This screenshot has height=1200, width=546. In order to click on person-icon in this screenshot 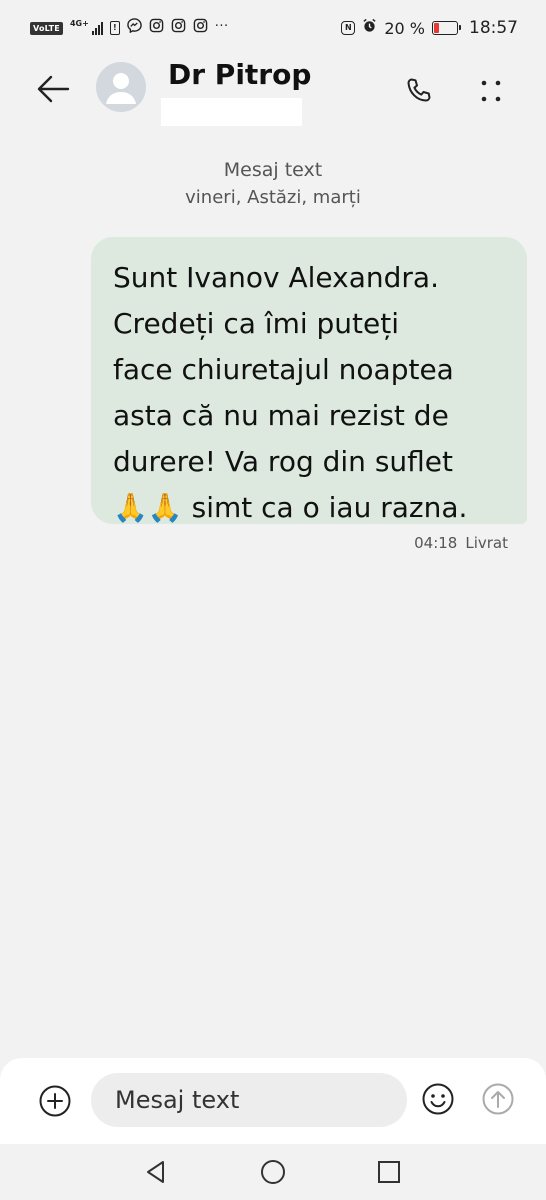, I will do `click(121, 88)`.